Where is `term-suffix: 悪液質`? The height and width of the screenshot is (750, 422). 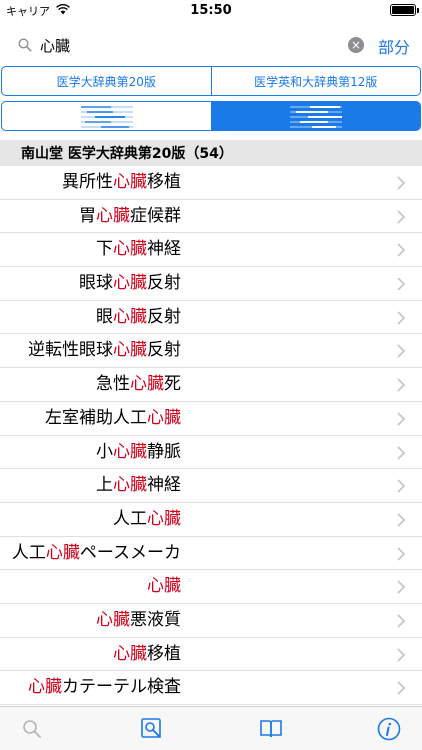 term-suffix: 悪液質 is located at coordinates (155, 619).